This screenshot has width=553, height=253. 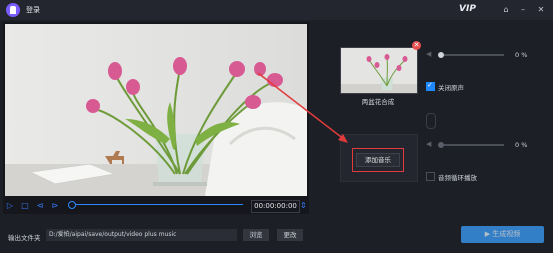 I want to click on prev-frame-icon: ⊲, so click(x=40, y=206).